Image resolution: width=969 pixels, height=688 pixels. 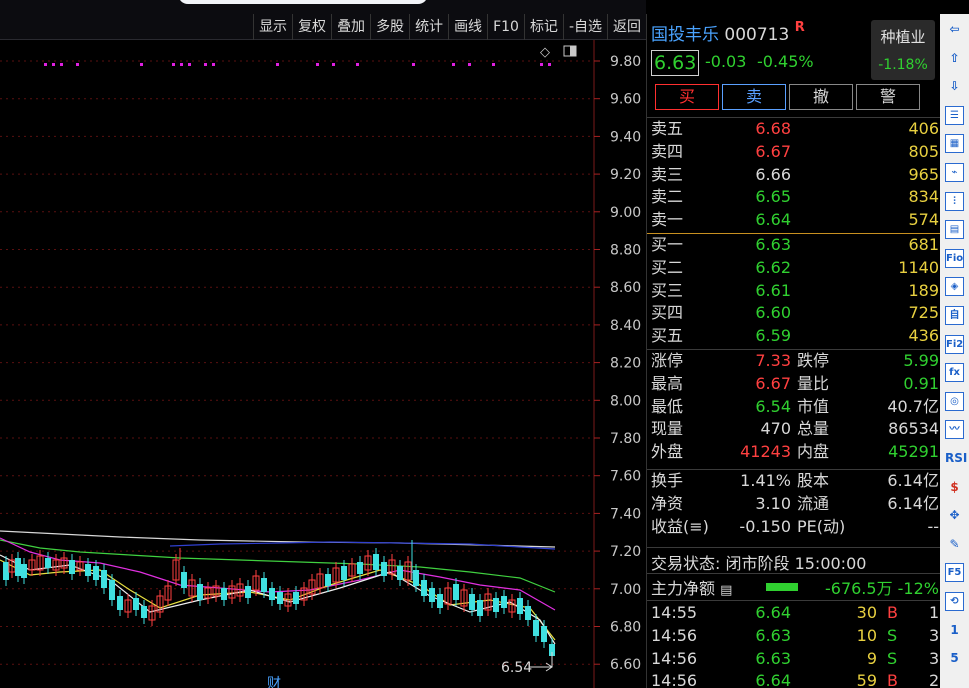 I want to click on formula-icon: fx, so click(x=954, y=373).